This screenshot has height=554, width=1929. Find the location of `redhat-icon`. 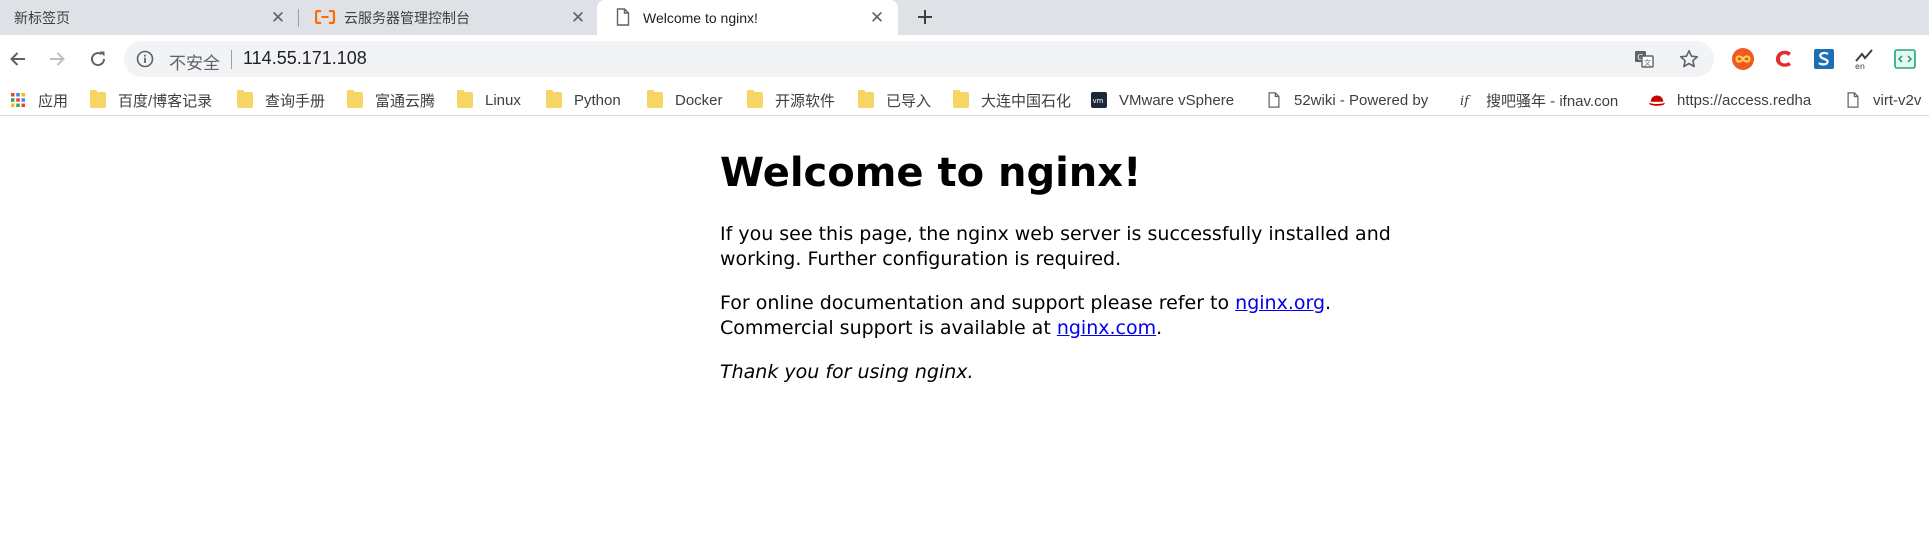

redhat-icon is located at coordinates (1657, 100).